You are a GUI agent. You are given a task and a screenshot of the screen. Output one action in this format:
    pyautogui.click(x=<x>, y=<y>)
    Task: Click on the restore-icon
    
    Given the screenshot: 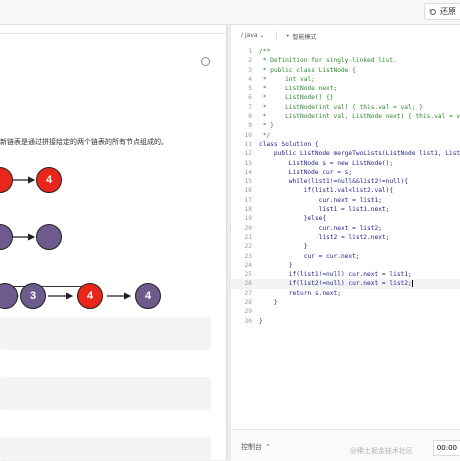 What is the action you would take?
    pyautogui.click(x=432, y=11)
    